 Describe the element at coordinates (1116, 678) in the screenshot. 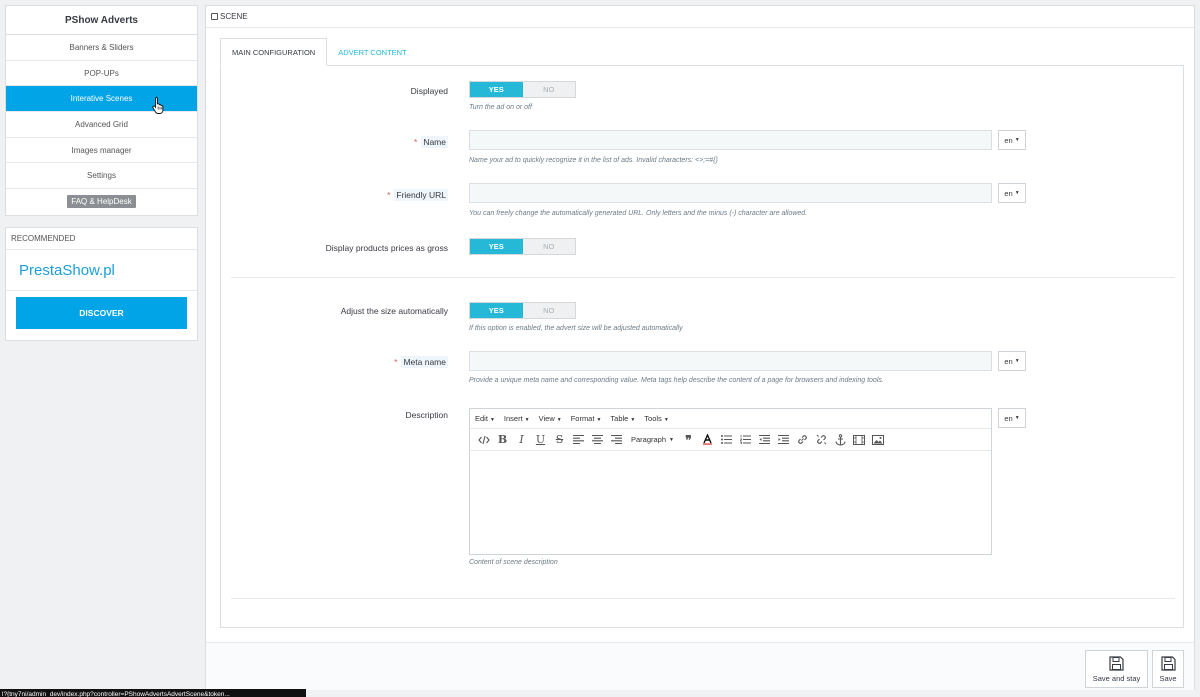

I see `save-and-stay-label: Save and stay` at that location.